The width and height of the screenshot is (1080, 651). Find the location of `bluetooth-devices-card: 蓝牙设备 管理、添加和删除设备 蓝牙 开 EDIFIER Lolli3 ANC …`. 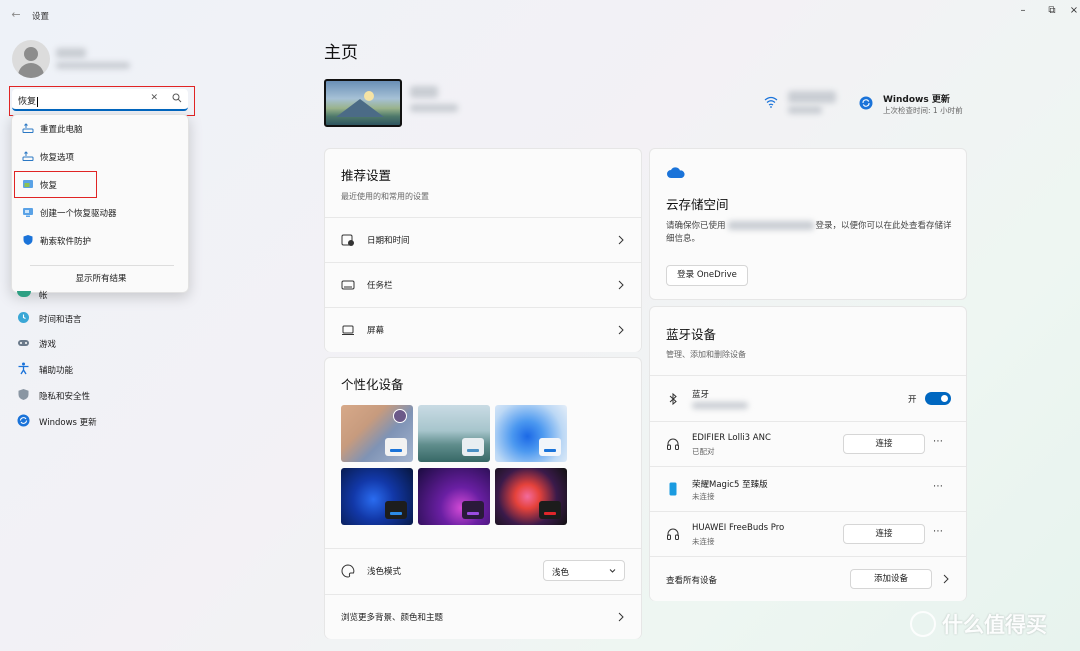

bluetooth-devices-card: 蓝牙设备 管理、添加和删除设备 蓝牙 开 EDIFIER Lolli3 ANC … is located at coordinates (808, 453).